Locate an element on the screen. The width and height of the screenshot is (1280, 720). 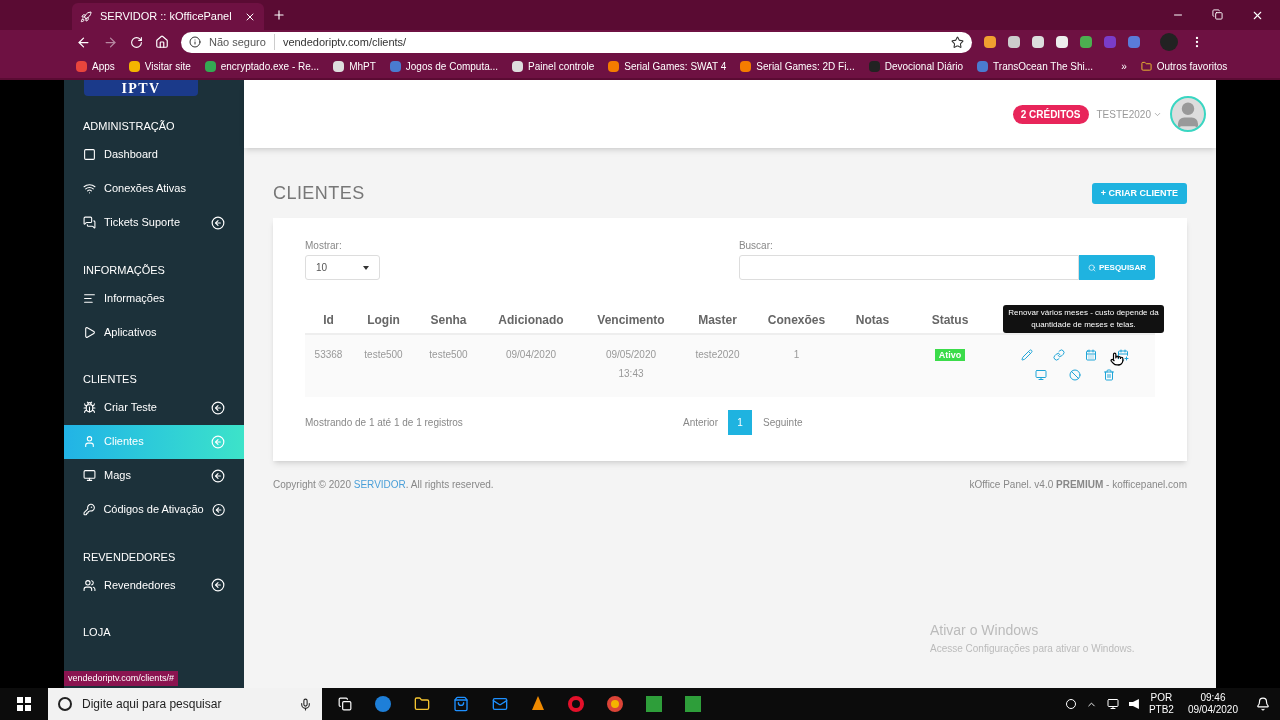
logo: IPTV is located at coordinates (141, 88).